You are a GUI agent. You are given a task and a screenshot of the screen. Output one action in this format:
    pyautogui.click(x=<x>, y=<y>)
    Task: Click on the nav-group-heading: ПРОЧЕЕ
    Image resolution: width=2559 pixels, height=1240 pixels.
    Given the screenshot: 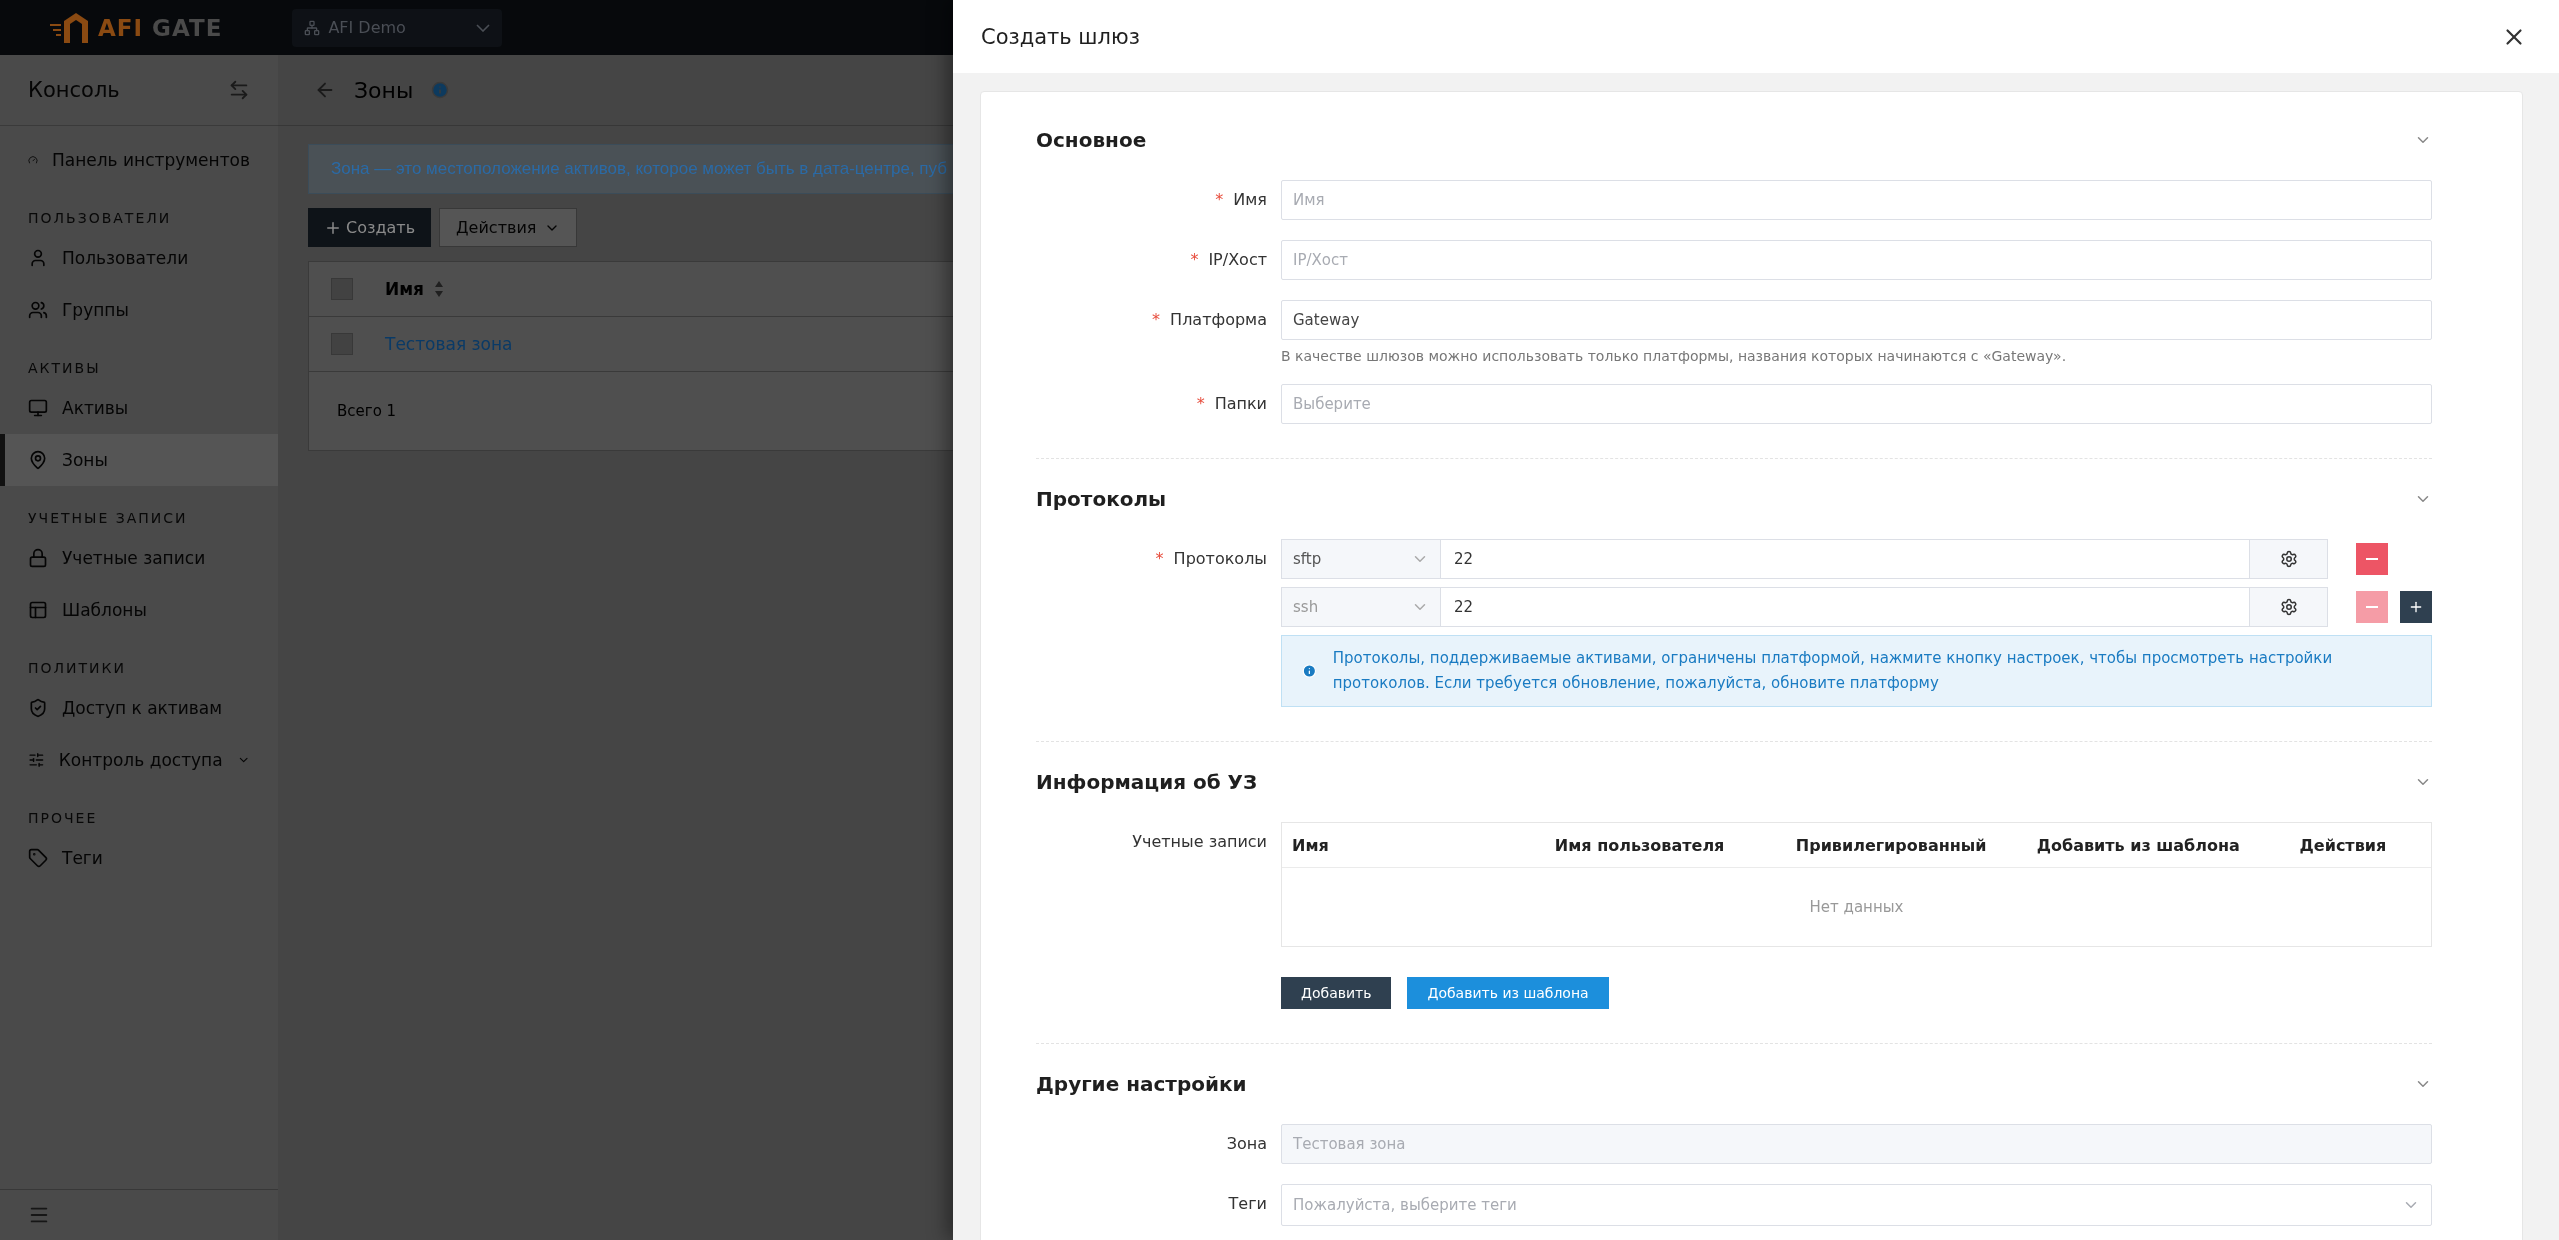 What is the action you would take?
    pyautogui.click(x=63, y=818)
    